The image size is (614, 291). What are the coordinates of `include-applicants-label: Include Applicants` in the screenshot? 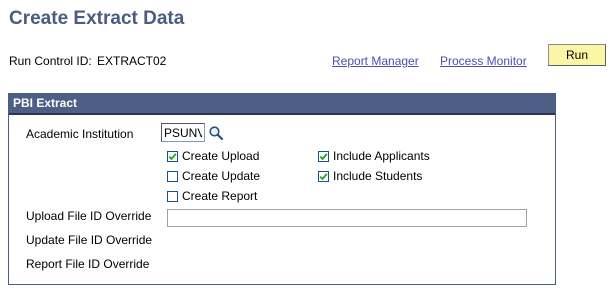 It's located at (381, 156).